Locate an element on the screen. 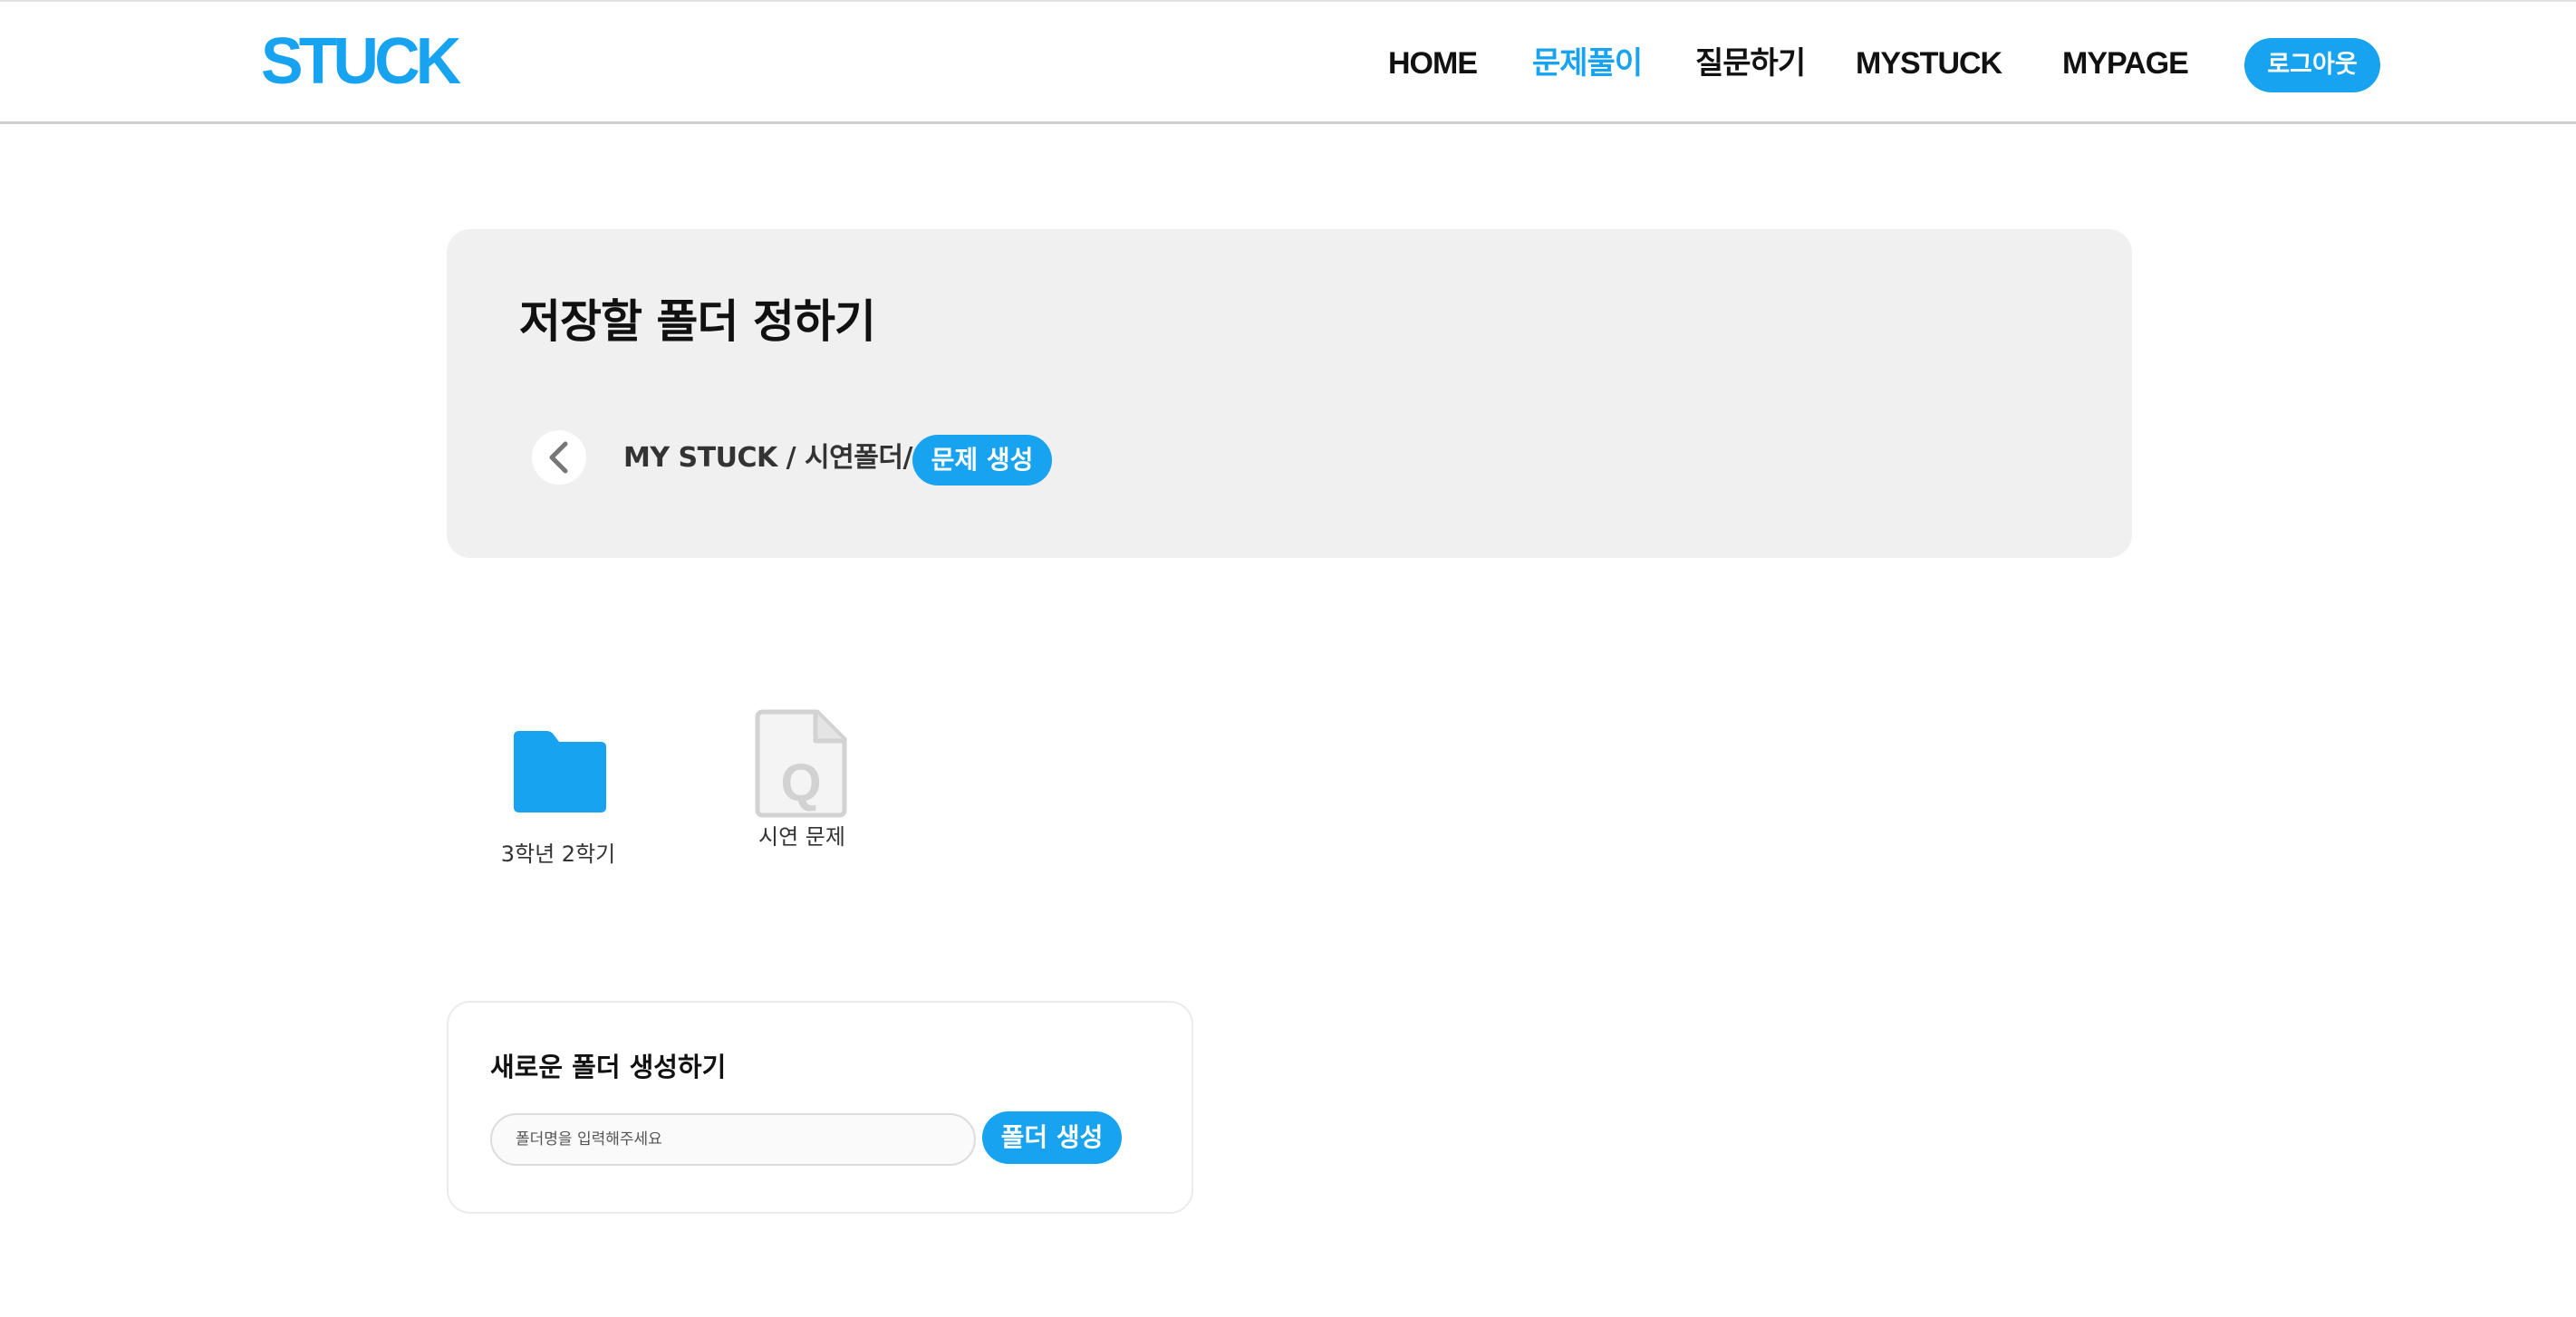 The image size is (2576, 1317). page-title: 저장할 폴더 정하기 is located at coordinates (697, 321).